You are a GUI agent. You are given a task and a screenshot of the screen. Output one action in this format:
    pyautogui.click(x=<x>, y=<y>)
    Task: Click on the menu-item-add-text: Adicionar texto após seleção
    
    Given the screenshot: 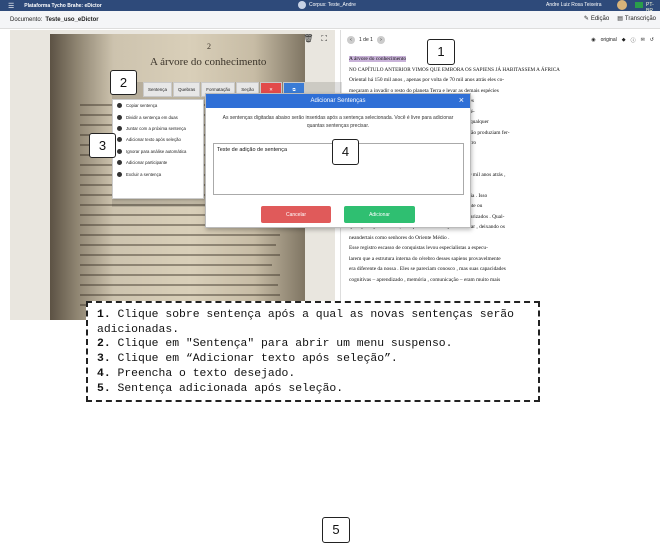 What is the action you would take?
    pyautogui.click(x=158, y=139)
    